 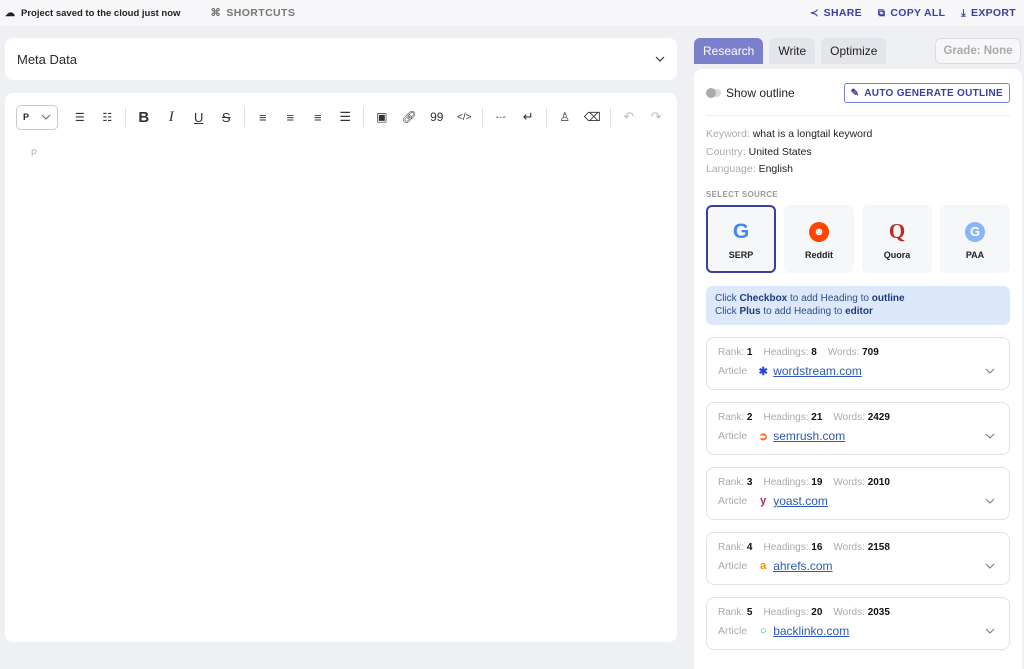 What do you see at coordinates (817, 482) in the screenshot?
I see `headings-value: 19` at bounding box center [817, 482].